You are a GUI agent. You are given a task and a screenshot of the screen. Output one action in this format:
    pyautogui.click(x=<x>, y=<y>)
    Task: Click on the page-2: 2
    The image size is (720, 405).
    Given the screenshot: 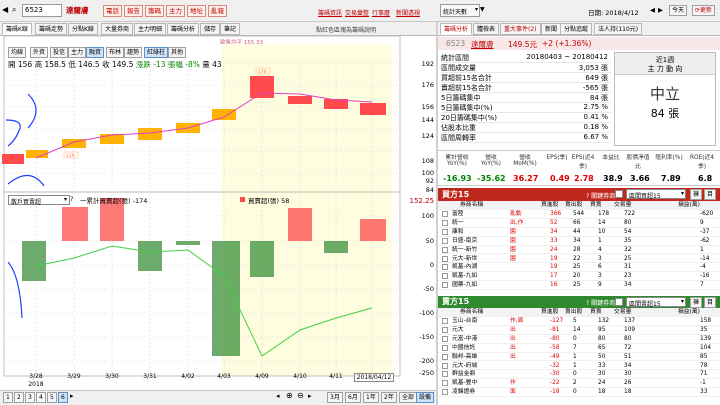 What is the action you would take?
    pyautogui.click(x=19, y=397)
    